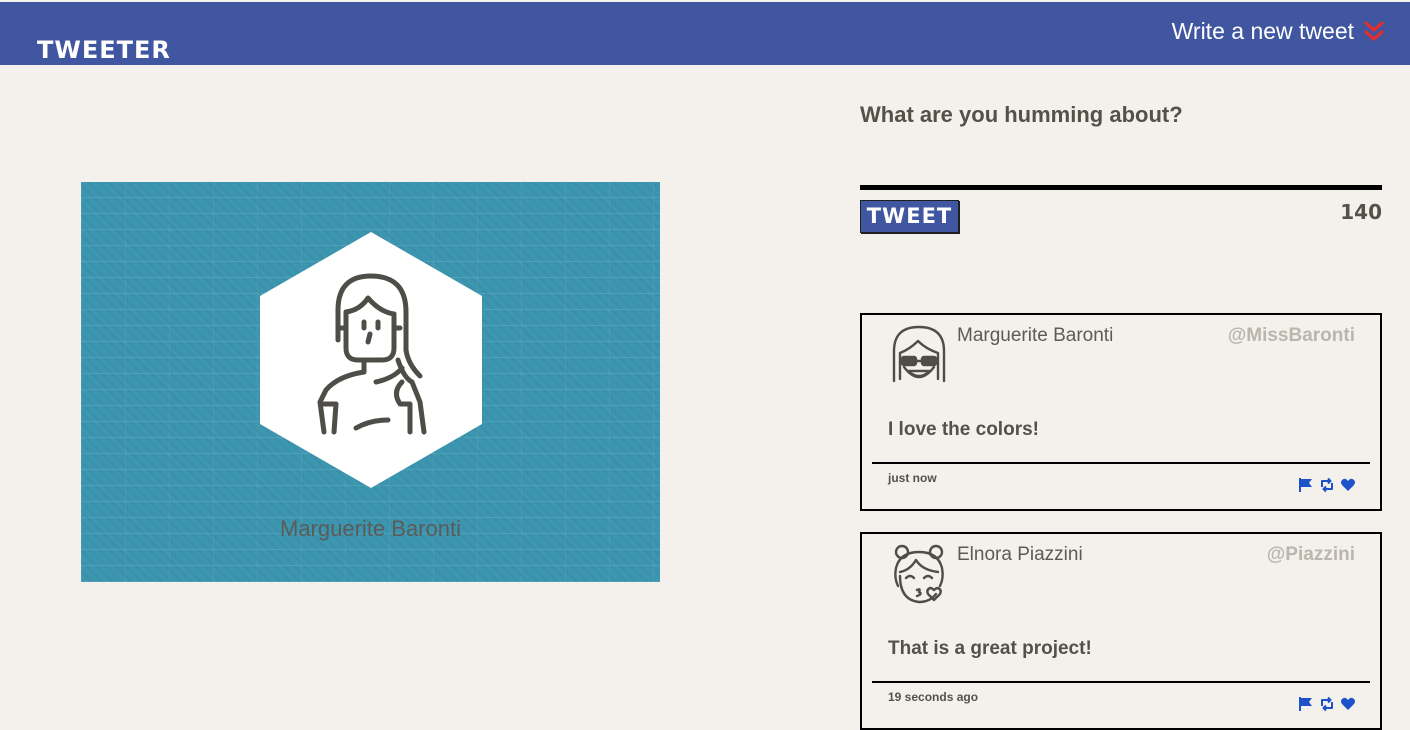 This screenshot has height=730, width=1410. What do you see at coordinates (909, 216) in the screenshot?
I see `tweet-submit-button: TWEET` at bounding box center [909, 216].